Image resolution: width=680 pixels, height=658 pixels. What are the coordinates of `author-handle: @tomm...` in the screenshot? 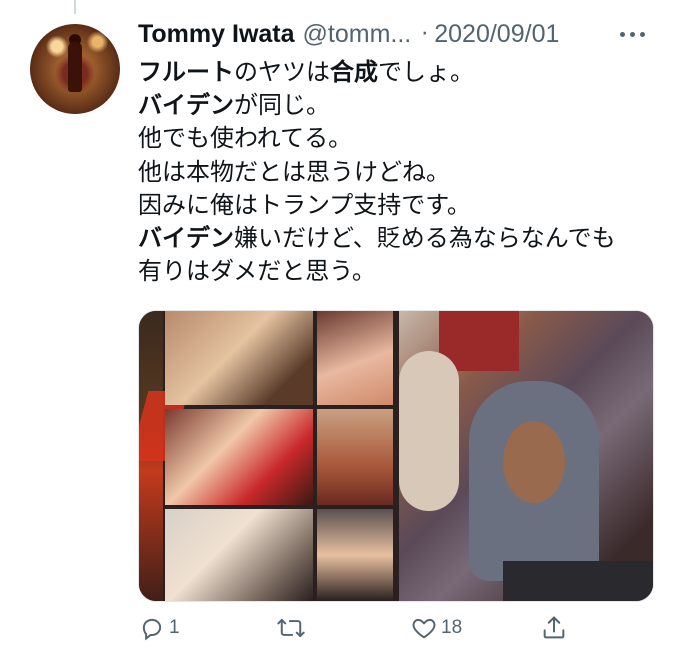 It's located at (357, 34).